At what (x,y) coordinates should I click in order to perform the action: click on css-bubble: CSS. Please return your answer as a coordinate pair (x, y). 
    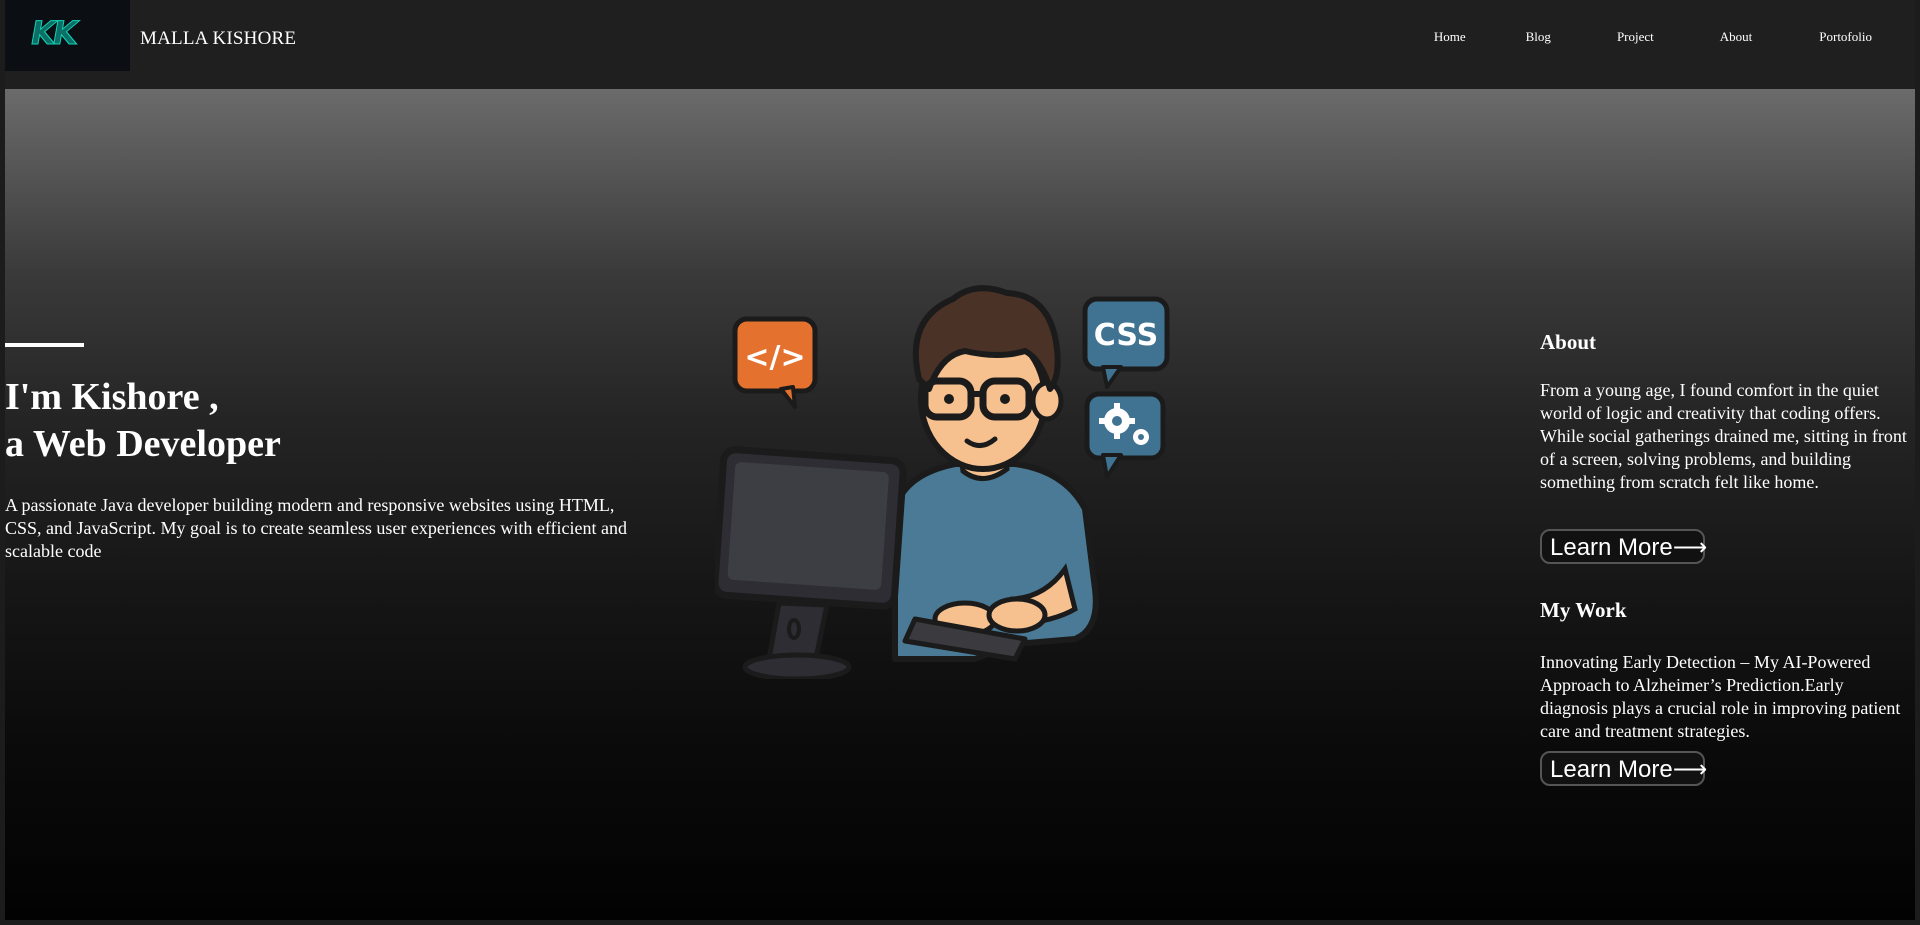
    Looking at the image, I should click on (1126, 342).